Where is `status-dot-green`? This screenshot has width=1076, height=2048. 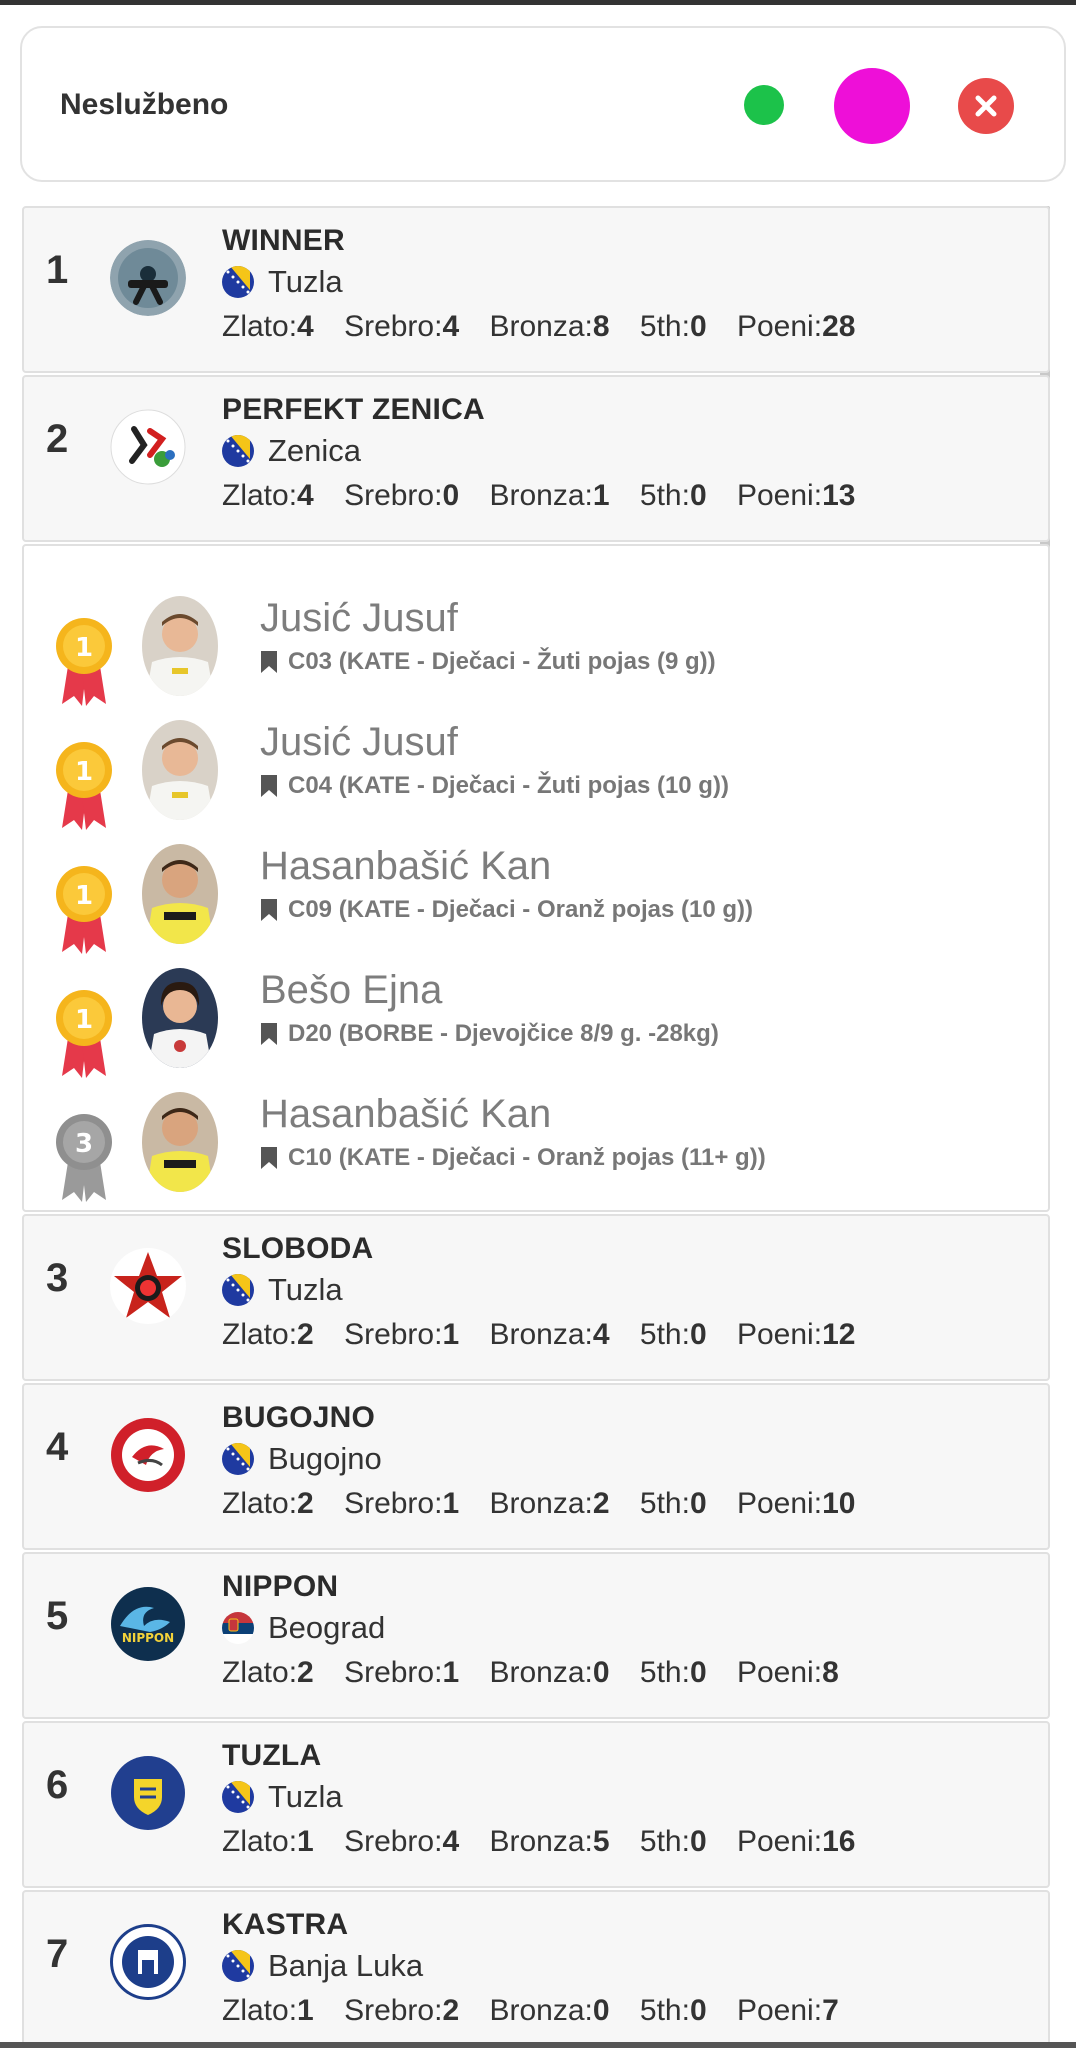 status-dot-green is located at coordinates (764, 105).